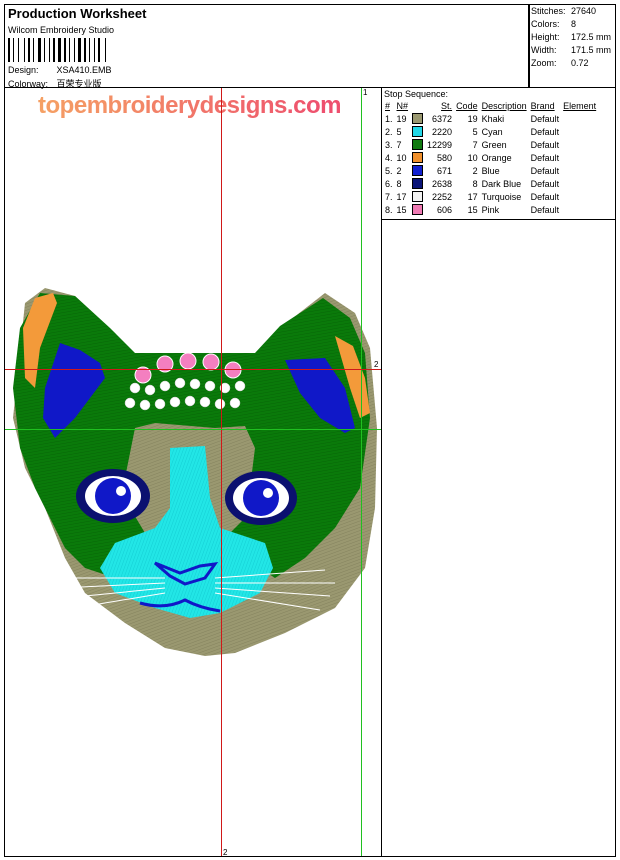 This screenshot has height=860, width=620. Describe the element at coordinates (467, 144) in the screenshot. I see `row-code: 7` at that location.